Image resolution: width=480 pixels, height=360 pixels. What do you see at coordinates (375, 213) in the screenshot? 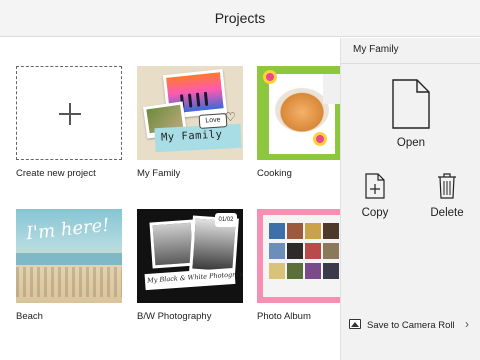
I see `copy-label: Copy` at bounding box center [375, 213].